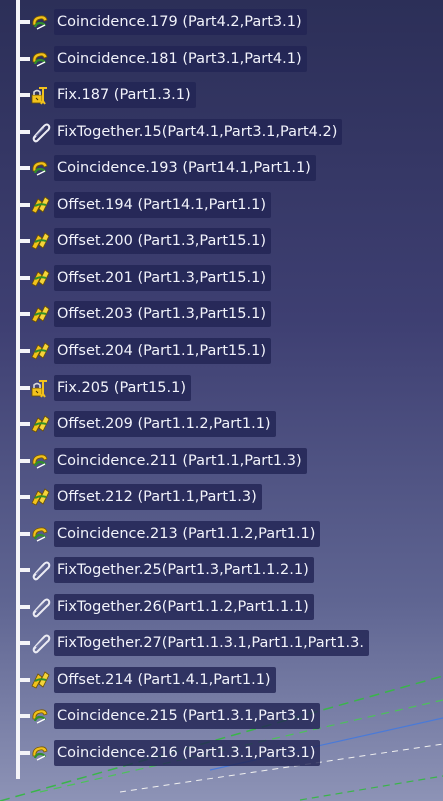  I want to click on tree-node-label: Offset.194 (Part14.1,Part1.1), so click(162, 204).